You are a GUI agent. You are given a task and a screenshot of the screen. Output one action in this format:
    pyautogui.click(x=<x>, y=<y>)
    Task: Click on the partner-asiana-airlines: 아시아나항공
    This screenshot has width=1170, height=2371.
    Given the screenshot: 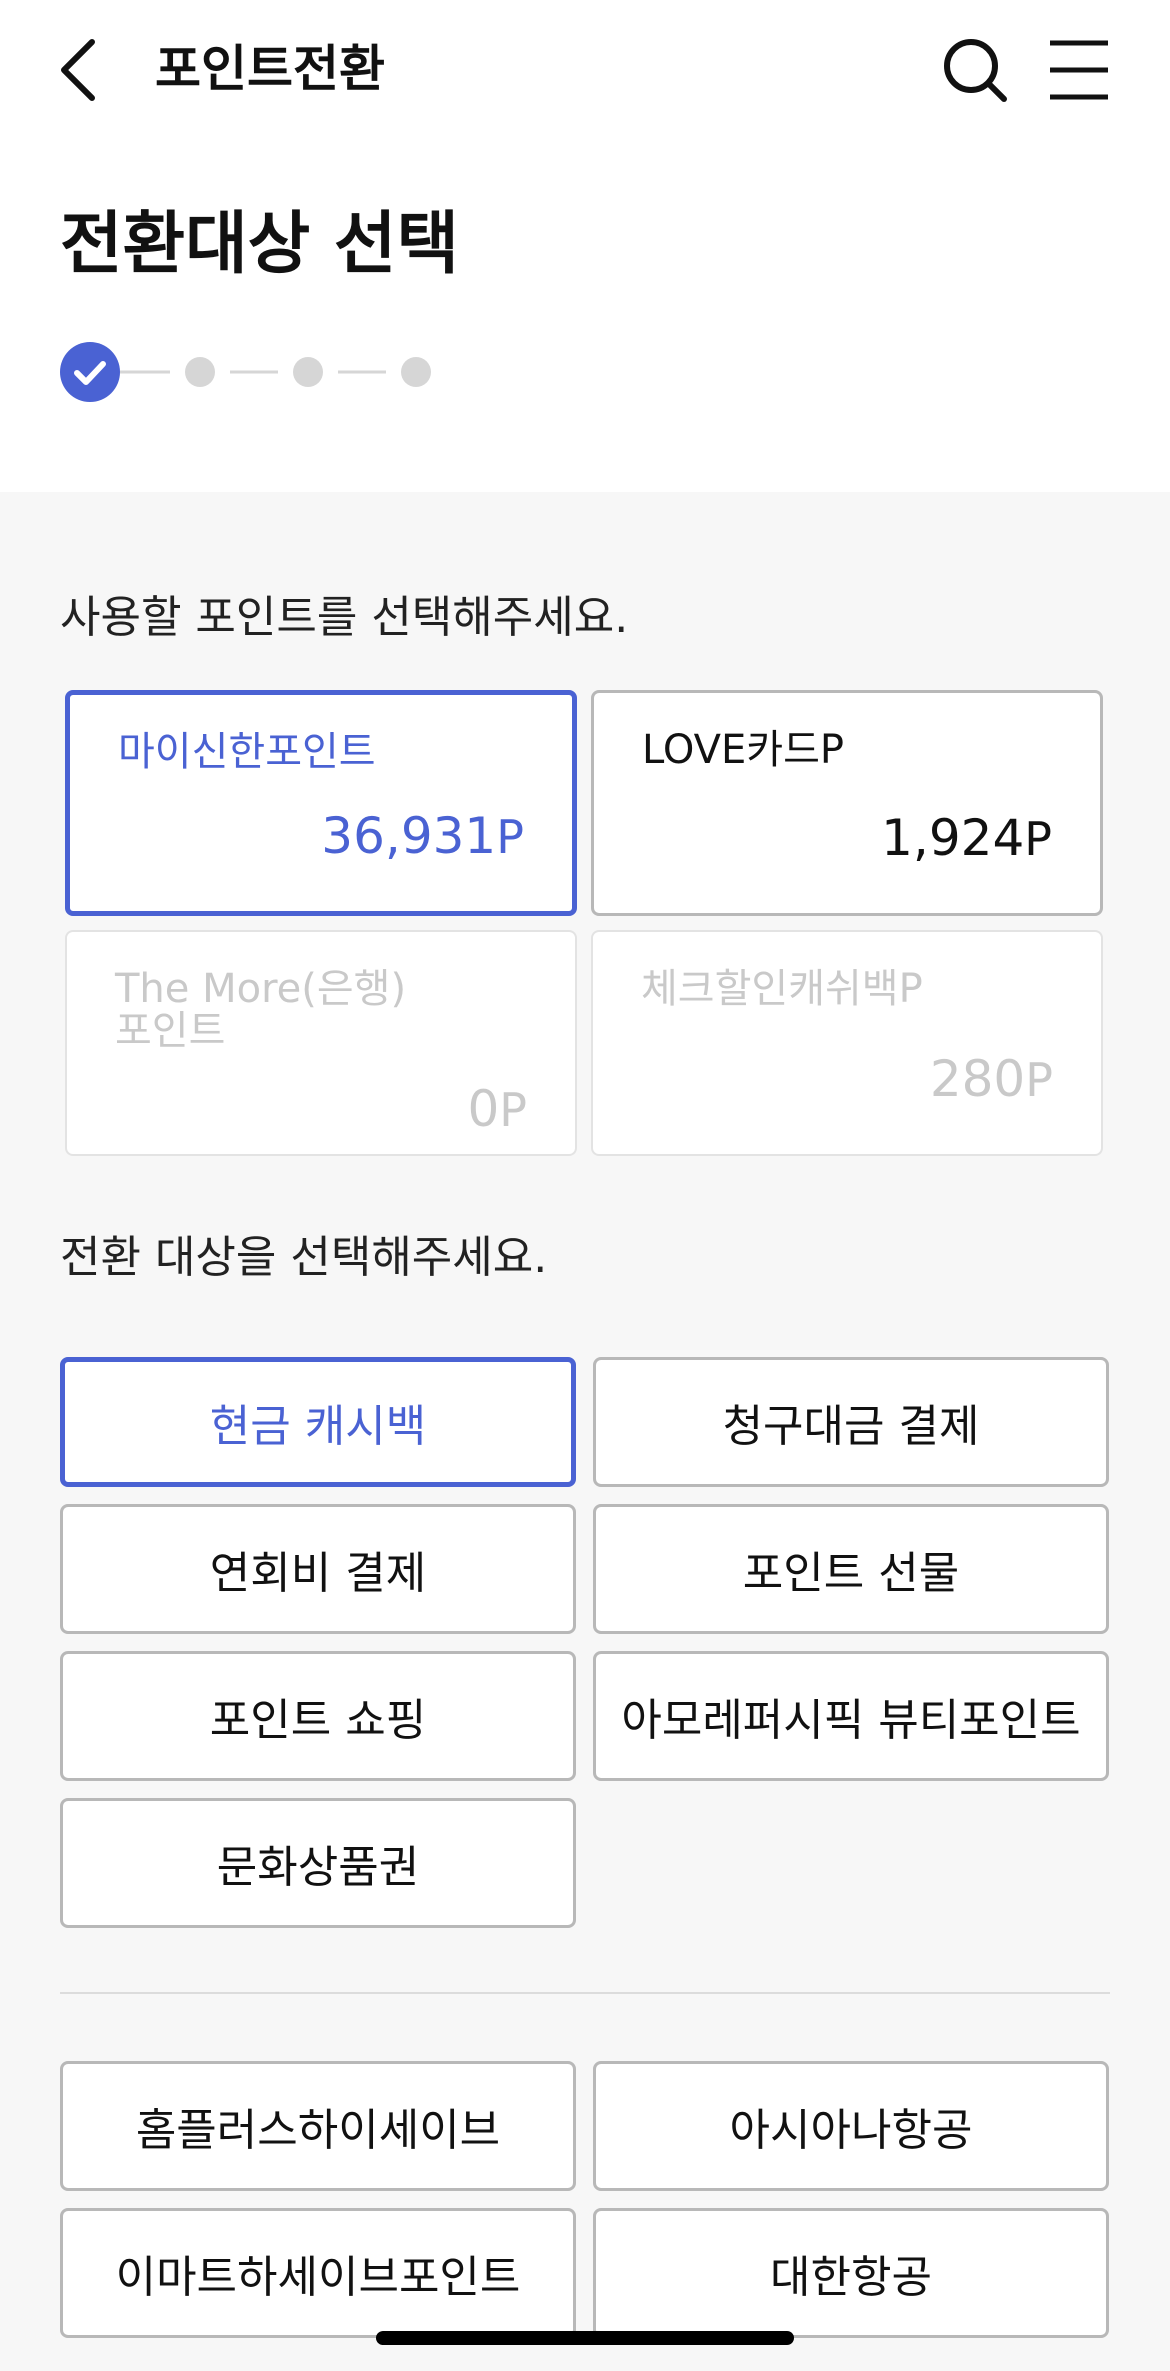 What is the action you would take?
    pyautogui.click(x=851, y=2126)
    